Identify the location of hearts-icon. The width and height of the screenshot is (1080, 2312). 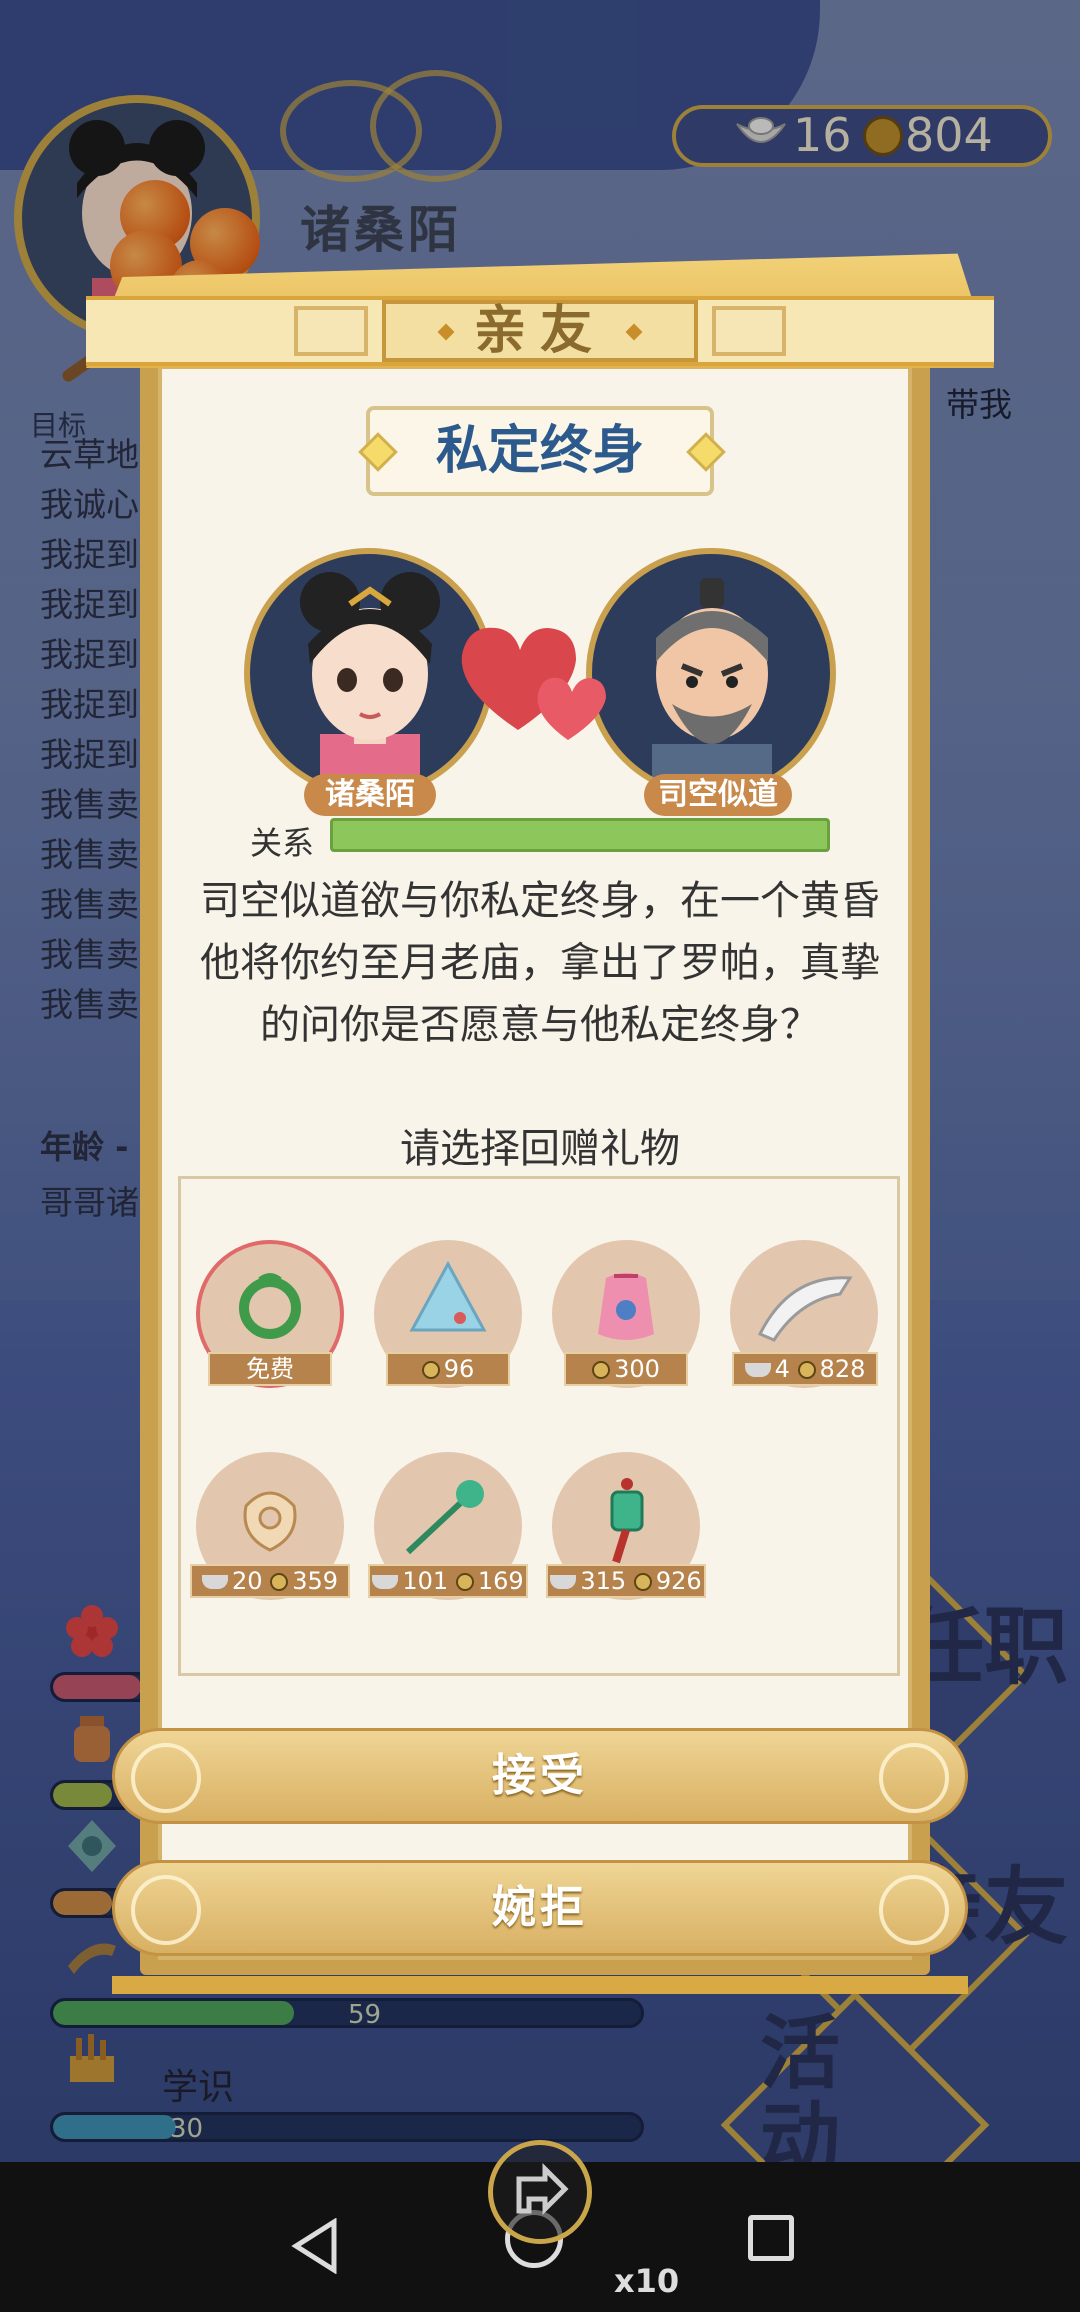
(533, 683).